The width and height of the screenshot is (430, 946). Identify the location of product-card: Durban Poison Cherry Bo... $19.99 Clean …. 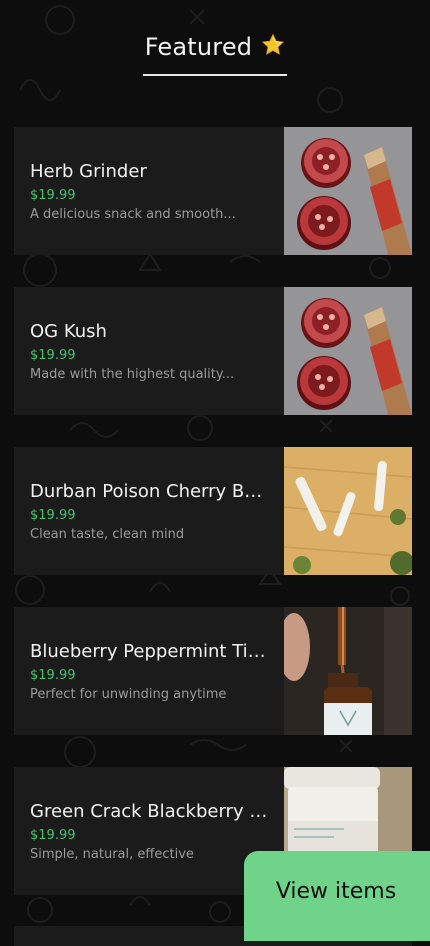
(213, 511).